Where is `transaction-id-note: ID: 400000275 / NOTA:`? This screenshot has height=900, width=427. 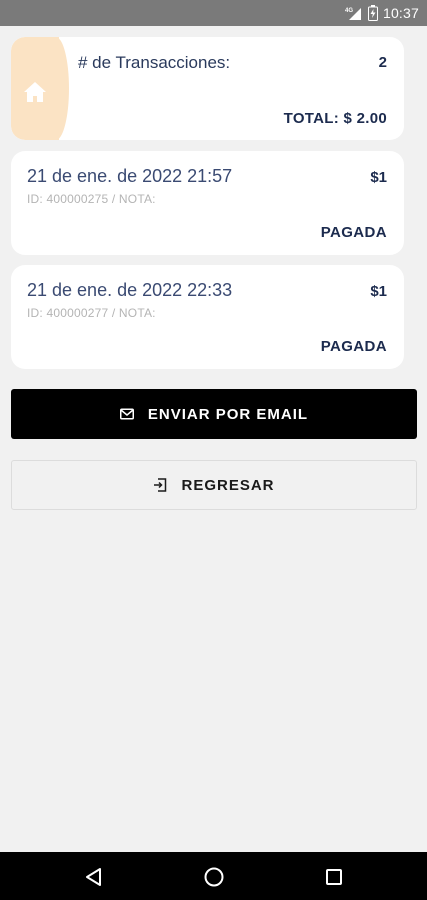
transaction-id-note: ID: 400000275 / NOTA: is located at coordinates (91, 199).